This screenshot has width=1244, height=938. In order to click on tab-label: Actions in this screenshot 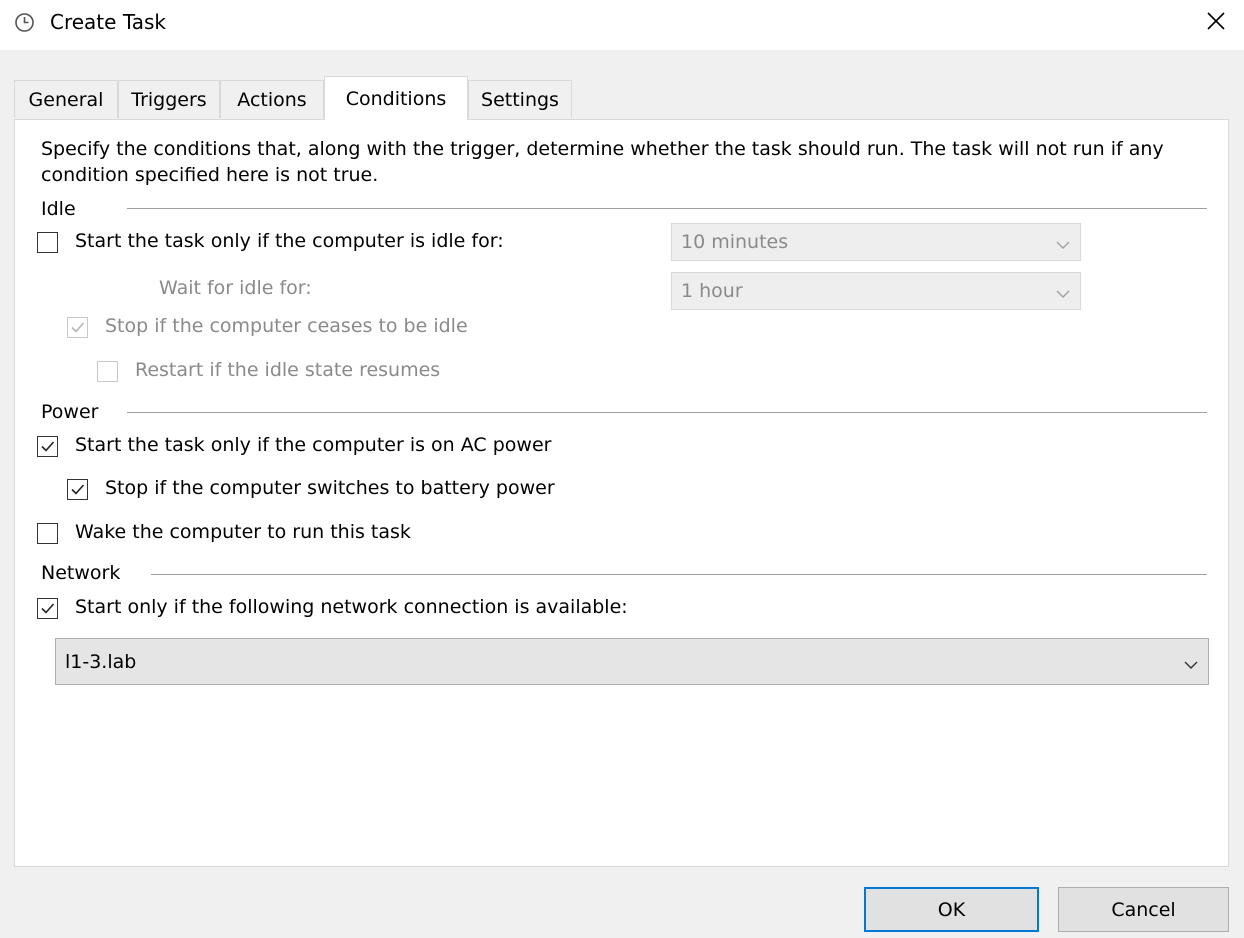, I will do `click(272, 99)`.